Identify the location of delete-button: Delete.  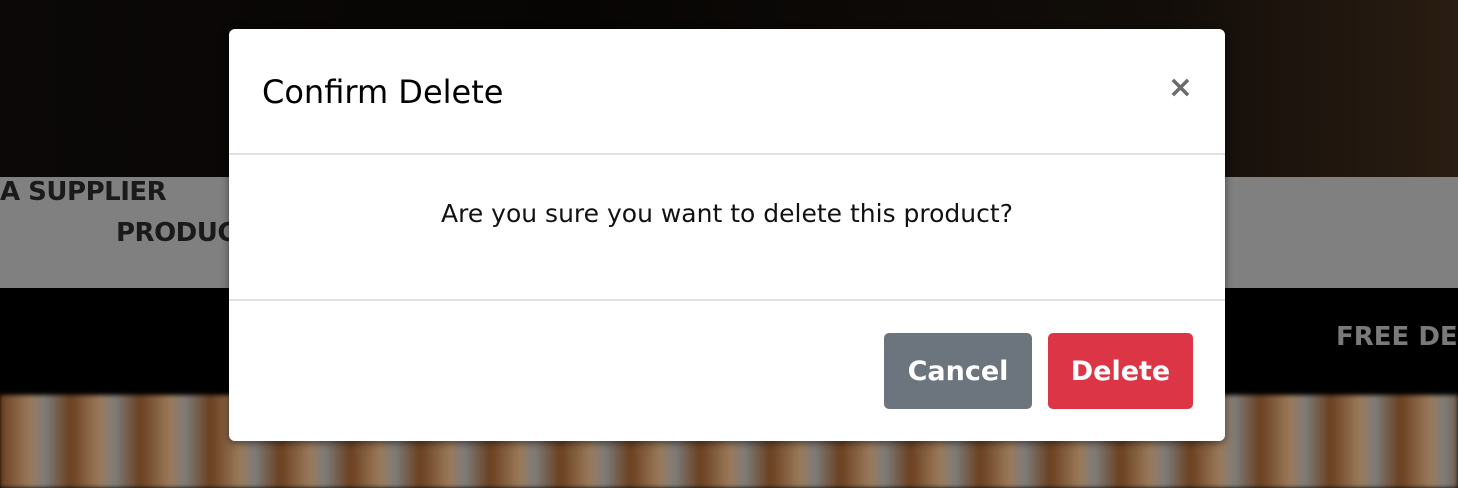
(1120, 371).